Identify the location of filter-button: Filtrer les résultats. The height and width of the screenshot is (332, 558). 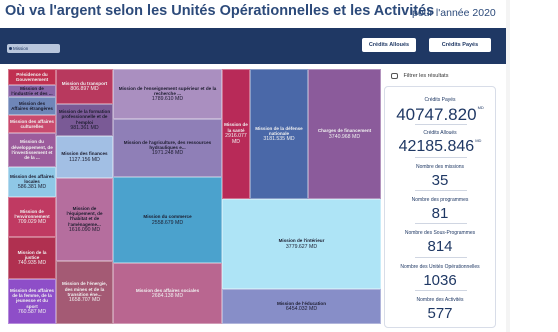
(440, 76).